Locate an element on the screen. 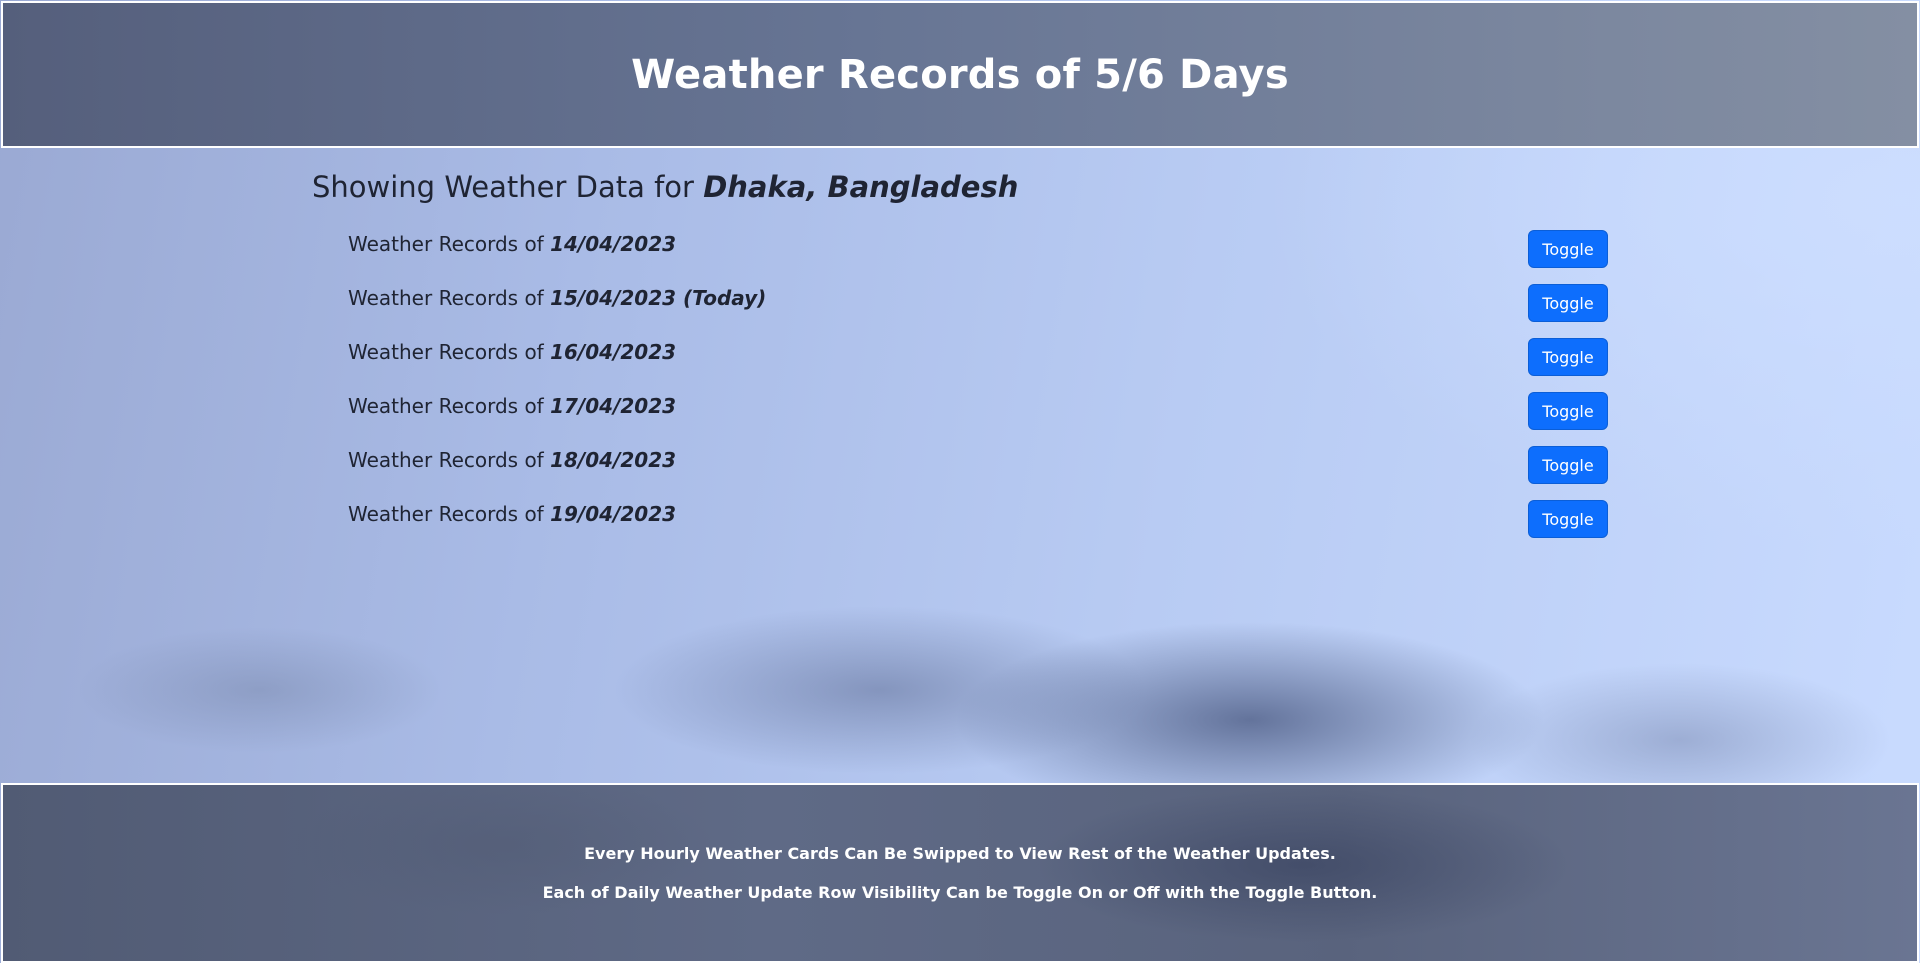  day-date: 18/04/2023 is located at coordinates (613, 460).